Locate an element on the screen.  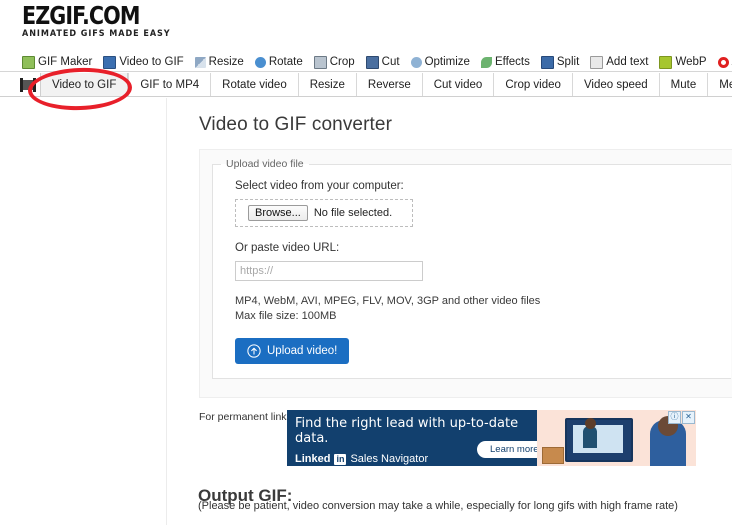
nav-label: Video to GIF is located at coordinates (151, 62).